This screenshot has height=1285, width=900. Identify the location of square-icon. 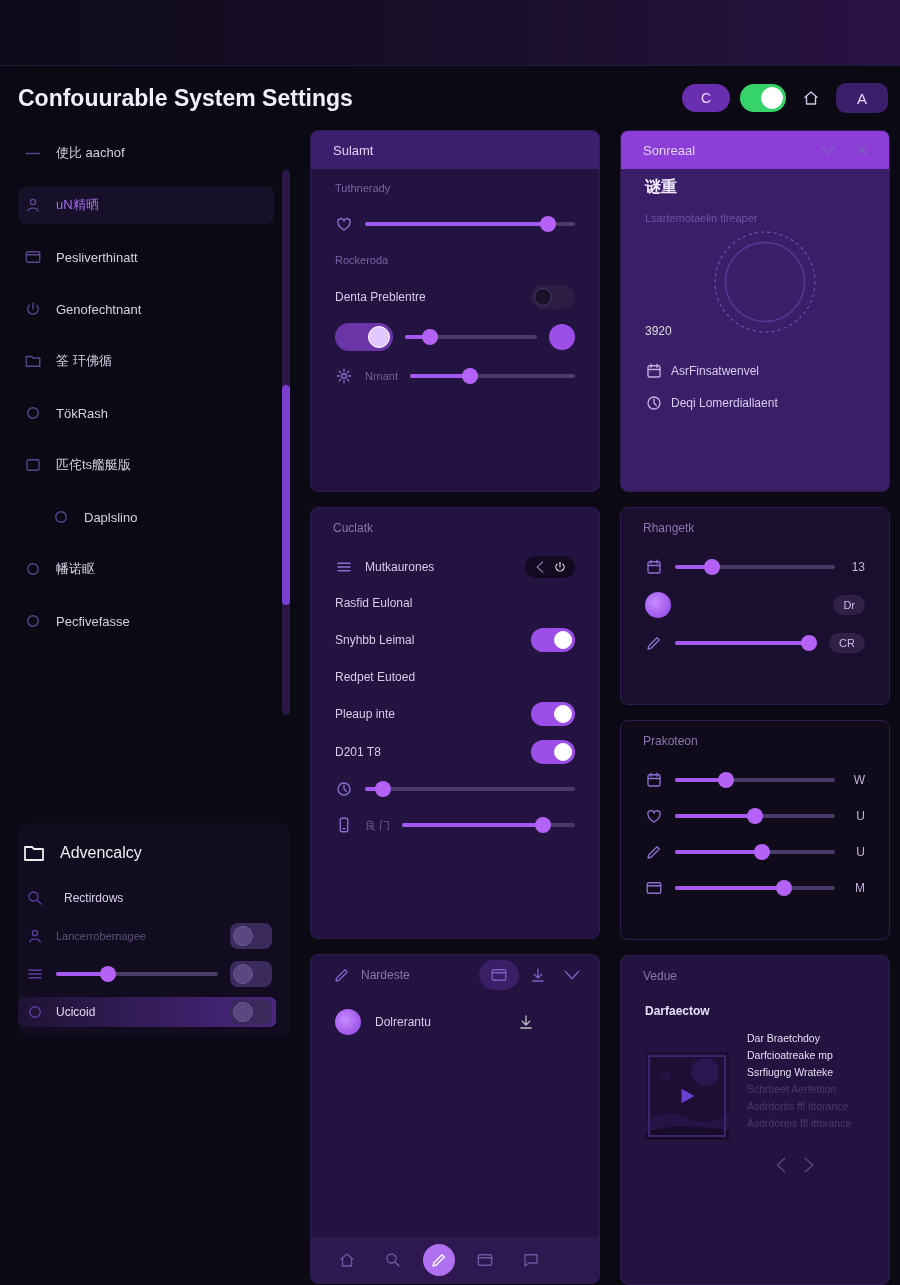
(33, 465).